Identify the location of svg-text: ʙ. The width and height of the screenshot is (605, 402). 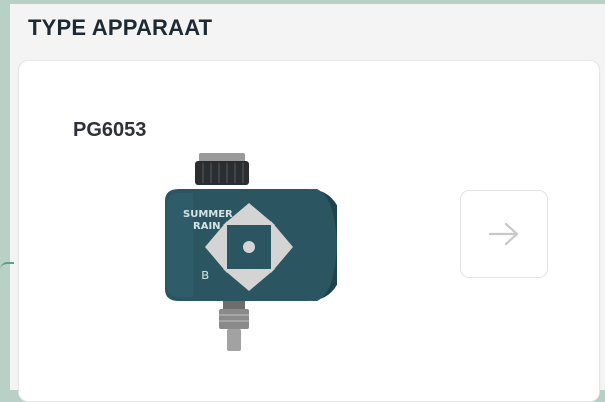
(205, 275).